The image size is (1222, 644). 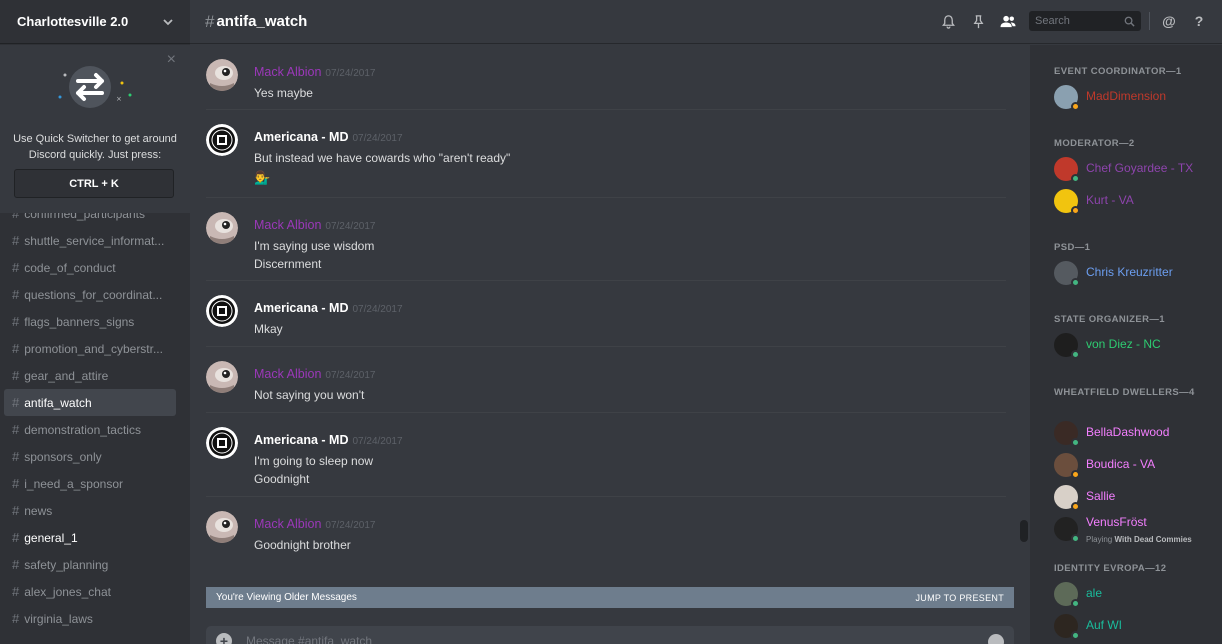 I want to click on member-name: ale, so click(x=1094, y=593).